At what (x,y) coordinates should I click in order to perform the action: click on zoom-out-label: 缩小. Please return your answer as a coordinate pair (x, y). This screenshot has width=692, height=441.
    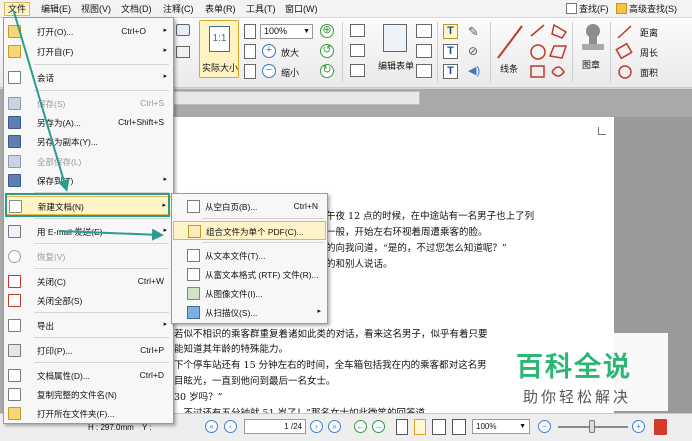
    Looking at the image, I should click on (290, 72).